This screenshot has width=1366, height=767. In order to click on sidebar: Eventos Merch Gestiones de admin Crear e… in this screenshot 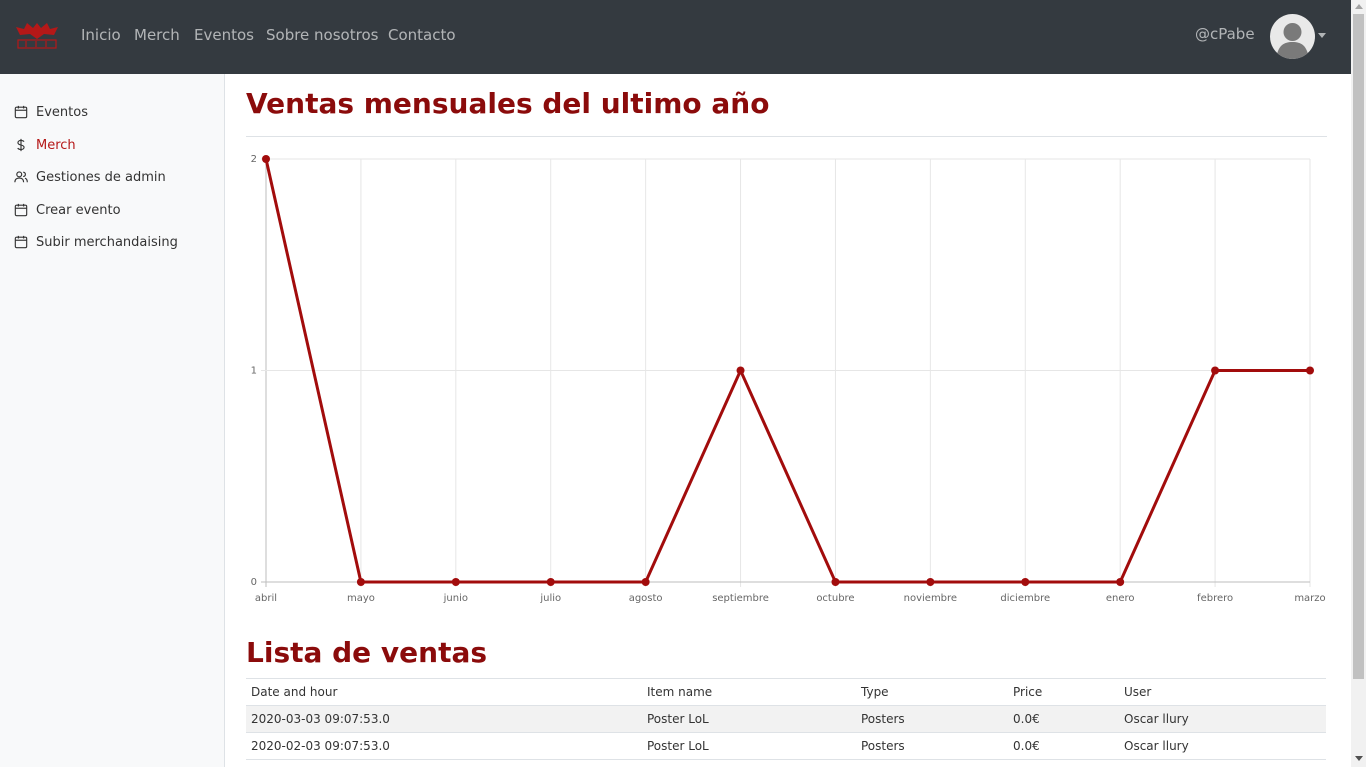, I will do `click(112, 420)`.